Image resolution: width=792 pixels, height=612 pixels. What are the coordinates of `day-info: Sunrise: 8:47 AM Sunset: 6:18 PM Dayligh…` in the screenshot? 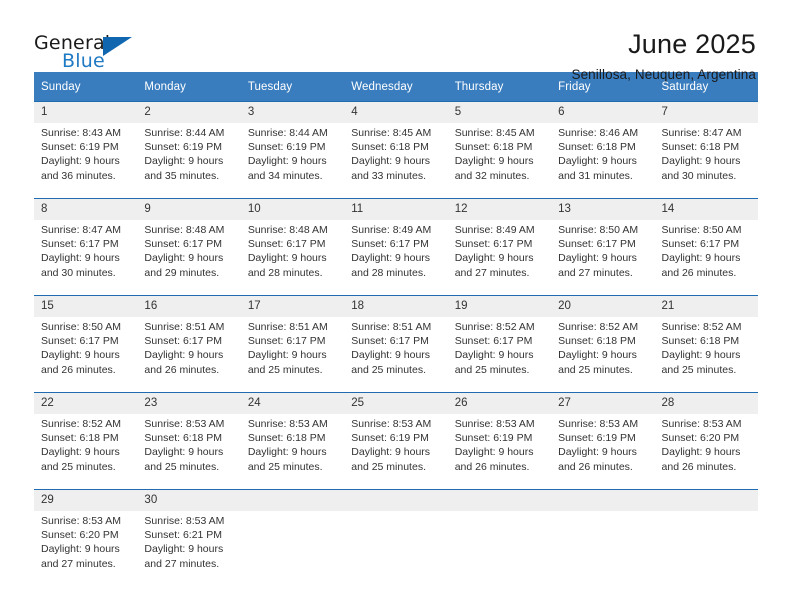 It's located at (706, 161).